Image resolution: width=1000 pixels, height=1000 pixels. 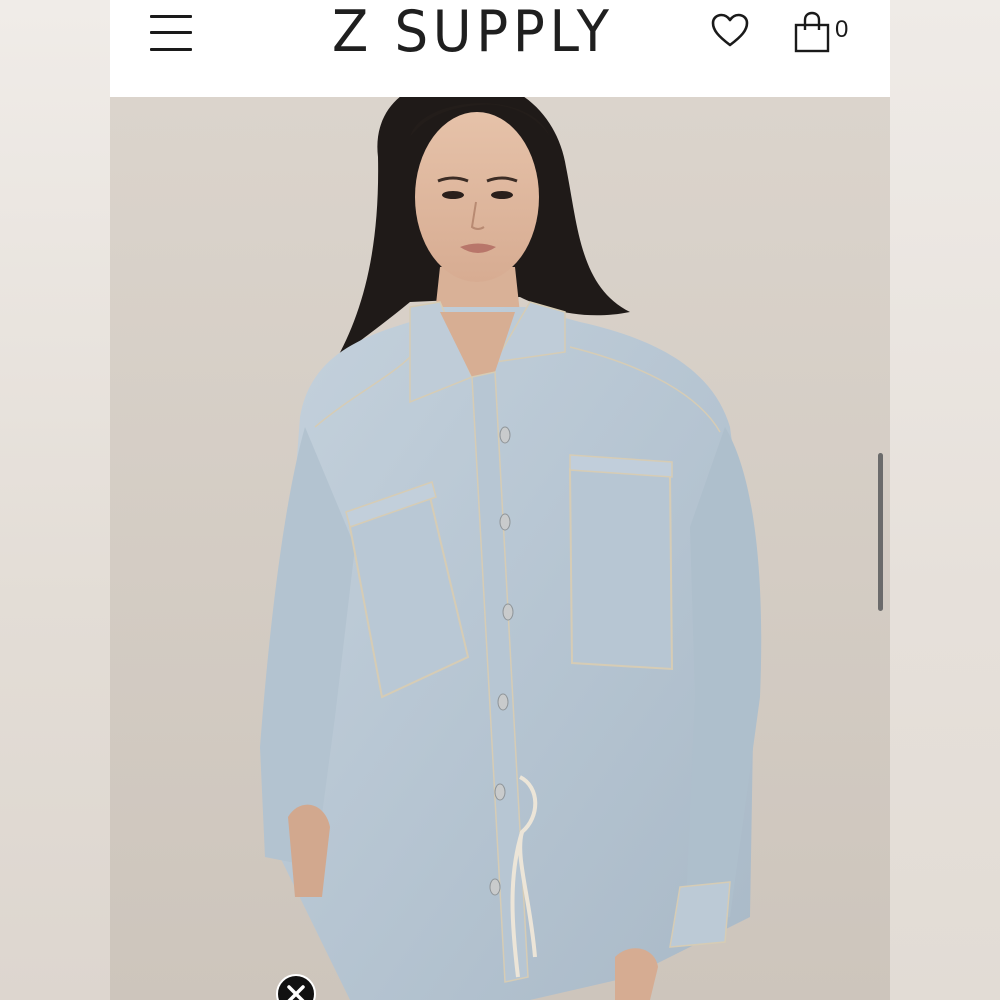 What do you see at coordinates (485, 34) in the screenshot?
I see `brand-logo: Z SUPPLY` at bounding box center [485, 34].